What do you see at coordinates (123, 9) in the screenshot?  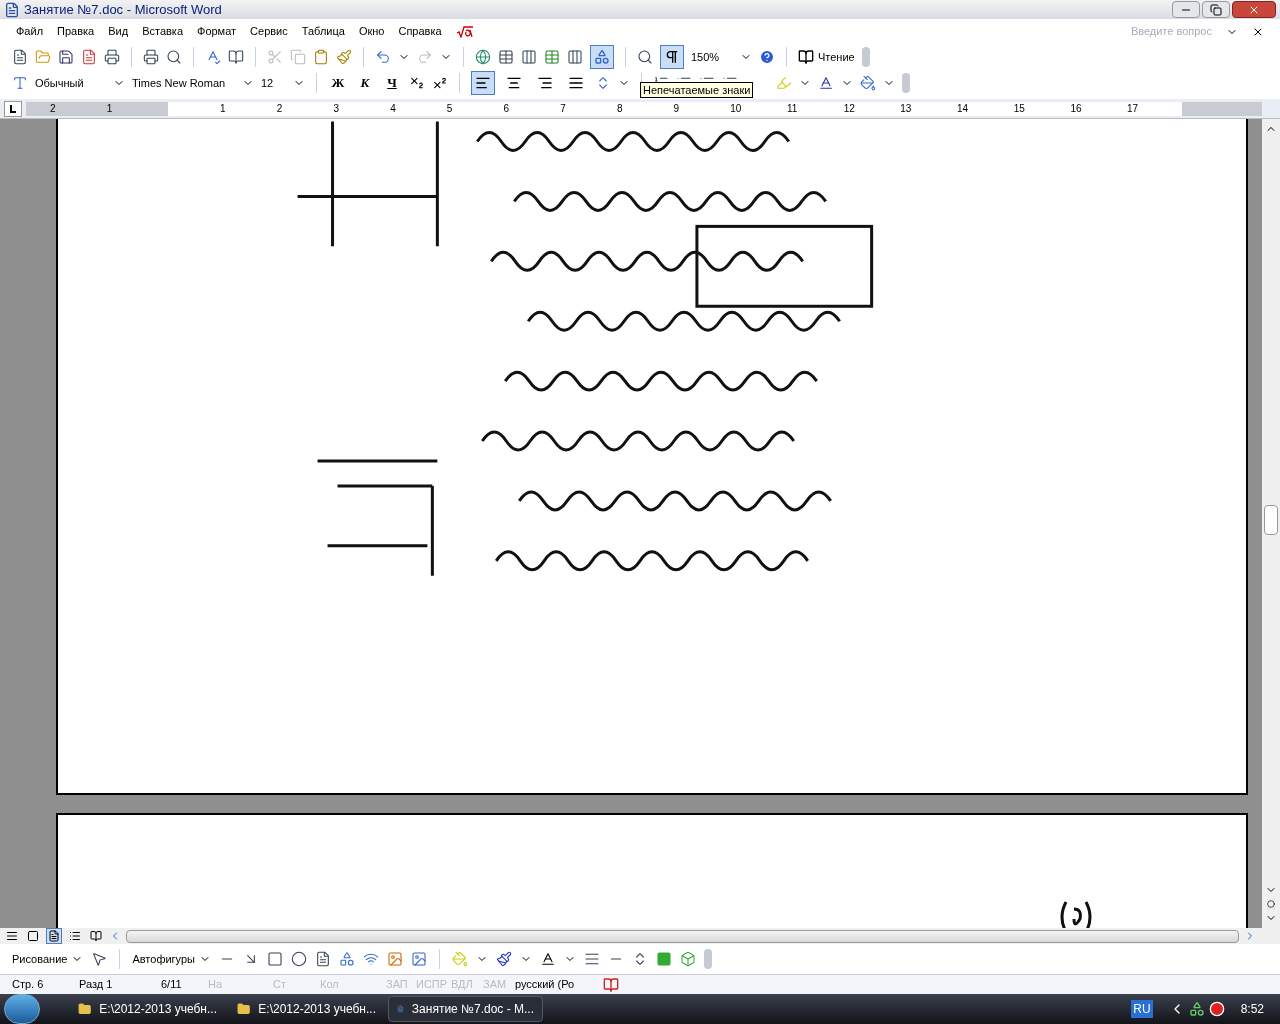 I see `window-title: Занятие №7.doc - Microsoft Word` at bounding box center [123, 9].